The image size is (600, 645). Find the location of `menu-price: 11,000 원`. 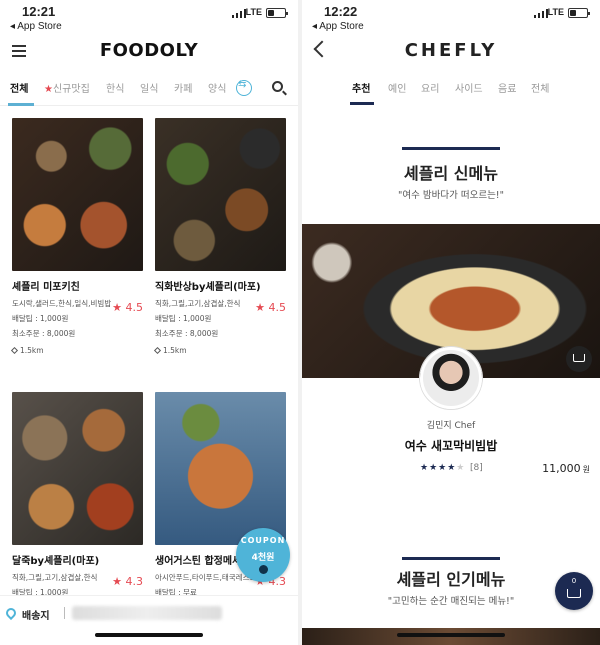

menu-price: 11,000 원 is located at coordinates (566, 468).